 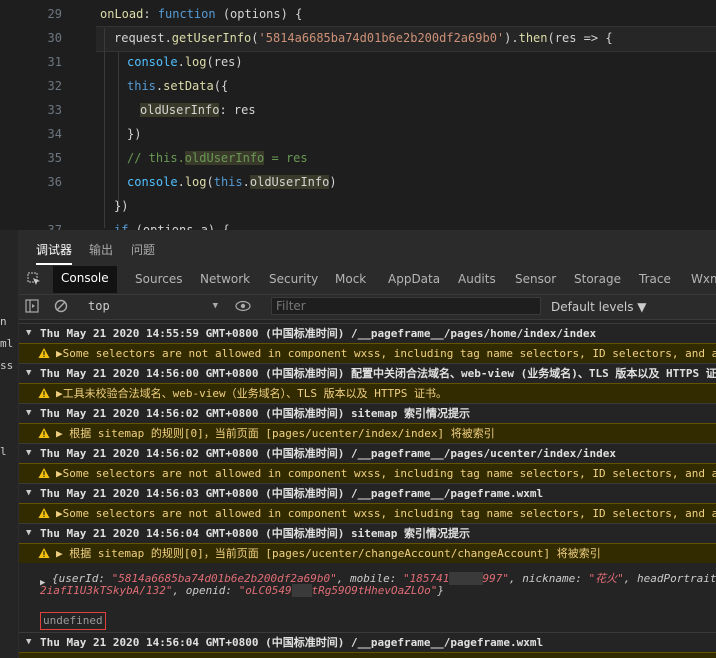 What do you see at coordinates (99, 306) in the screenshot?
I see `context-value: top` at bounding box center [99, 306].